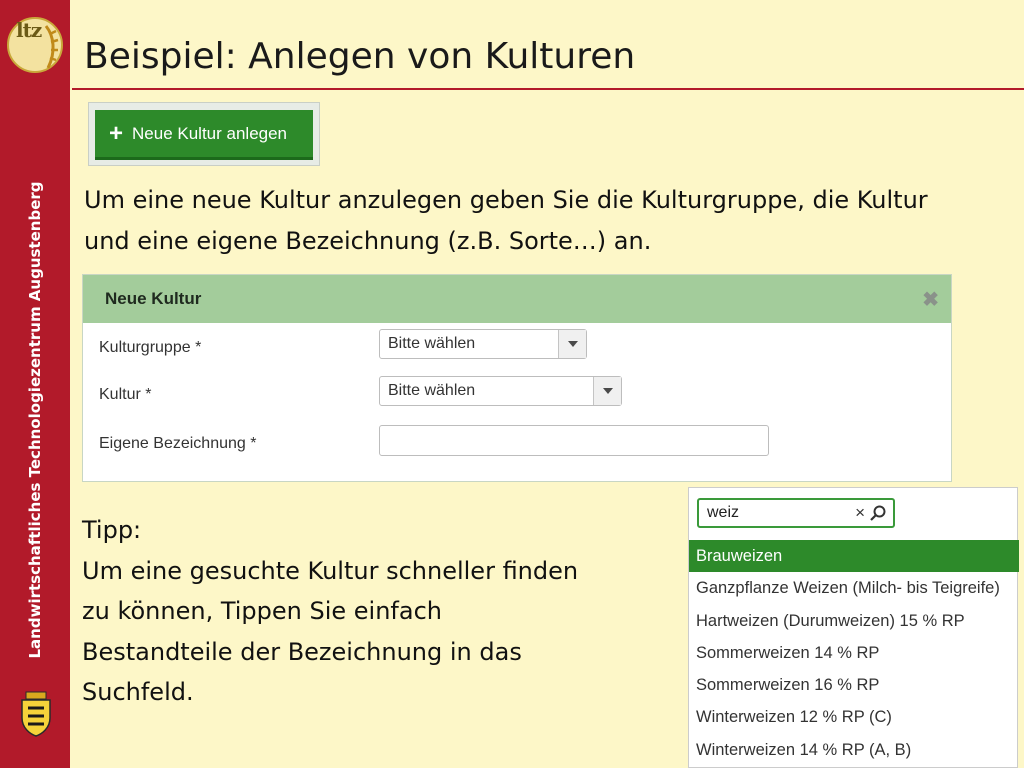 The width and height of the screenshot is (1024, 768). What do you see at coordinates (116, 133) in the screenshot?
I see `plus-icon: +` at bounding box center [116, 133].